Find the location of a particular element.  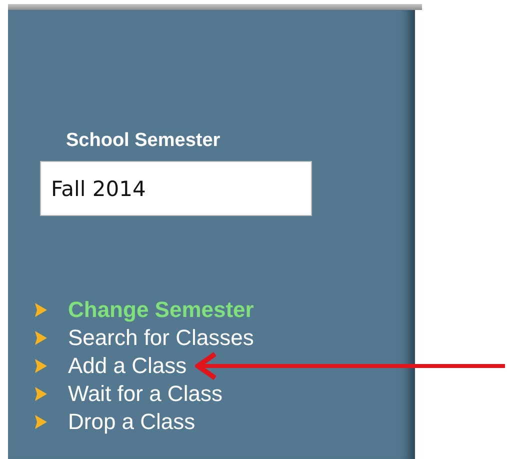

menu-link: Change Semester is located at coordinates (161, 310).